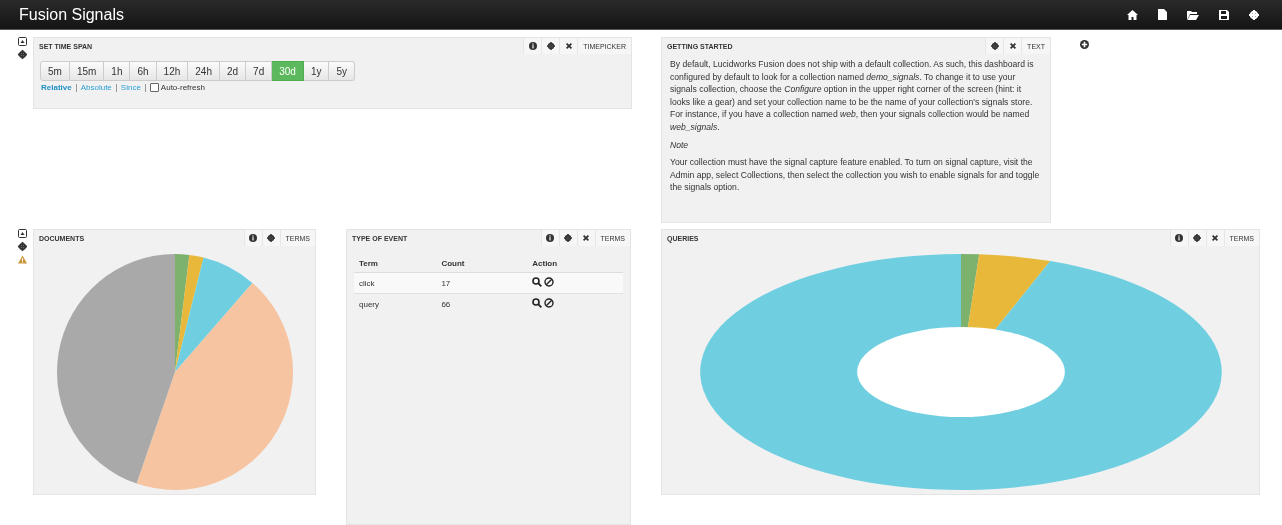  I want to click on column-header: Term, so click(395, 264).